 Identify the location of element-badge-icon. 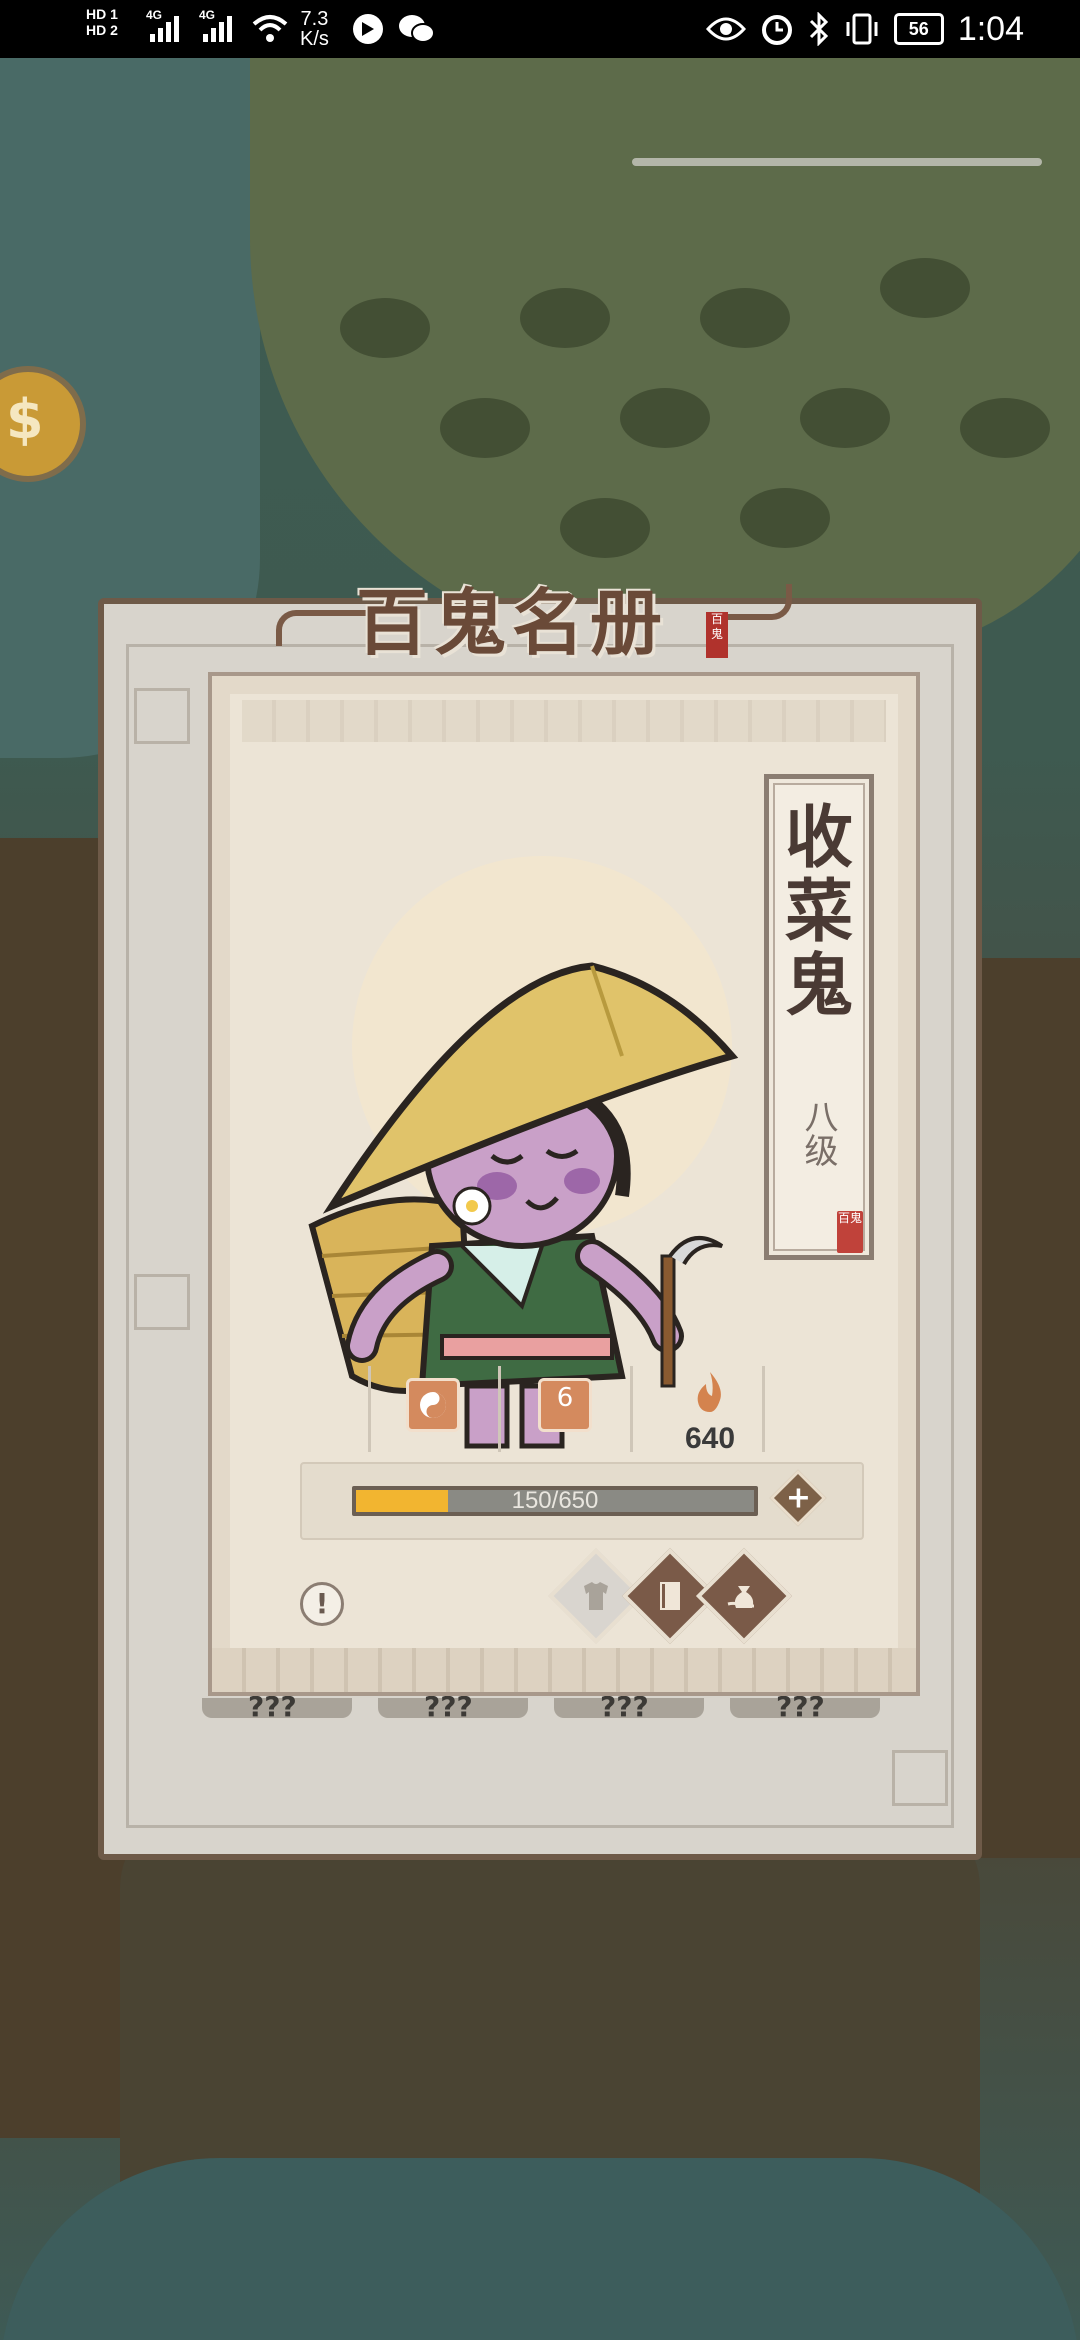
(433, 1405).